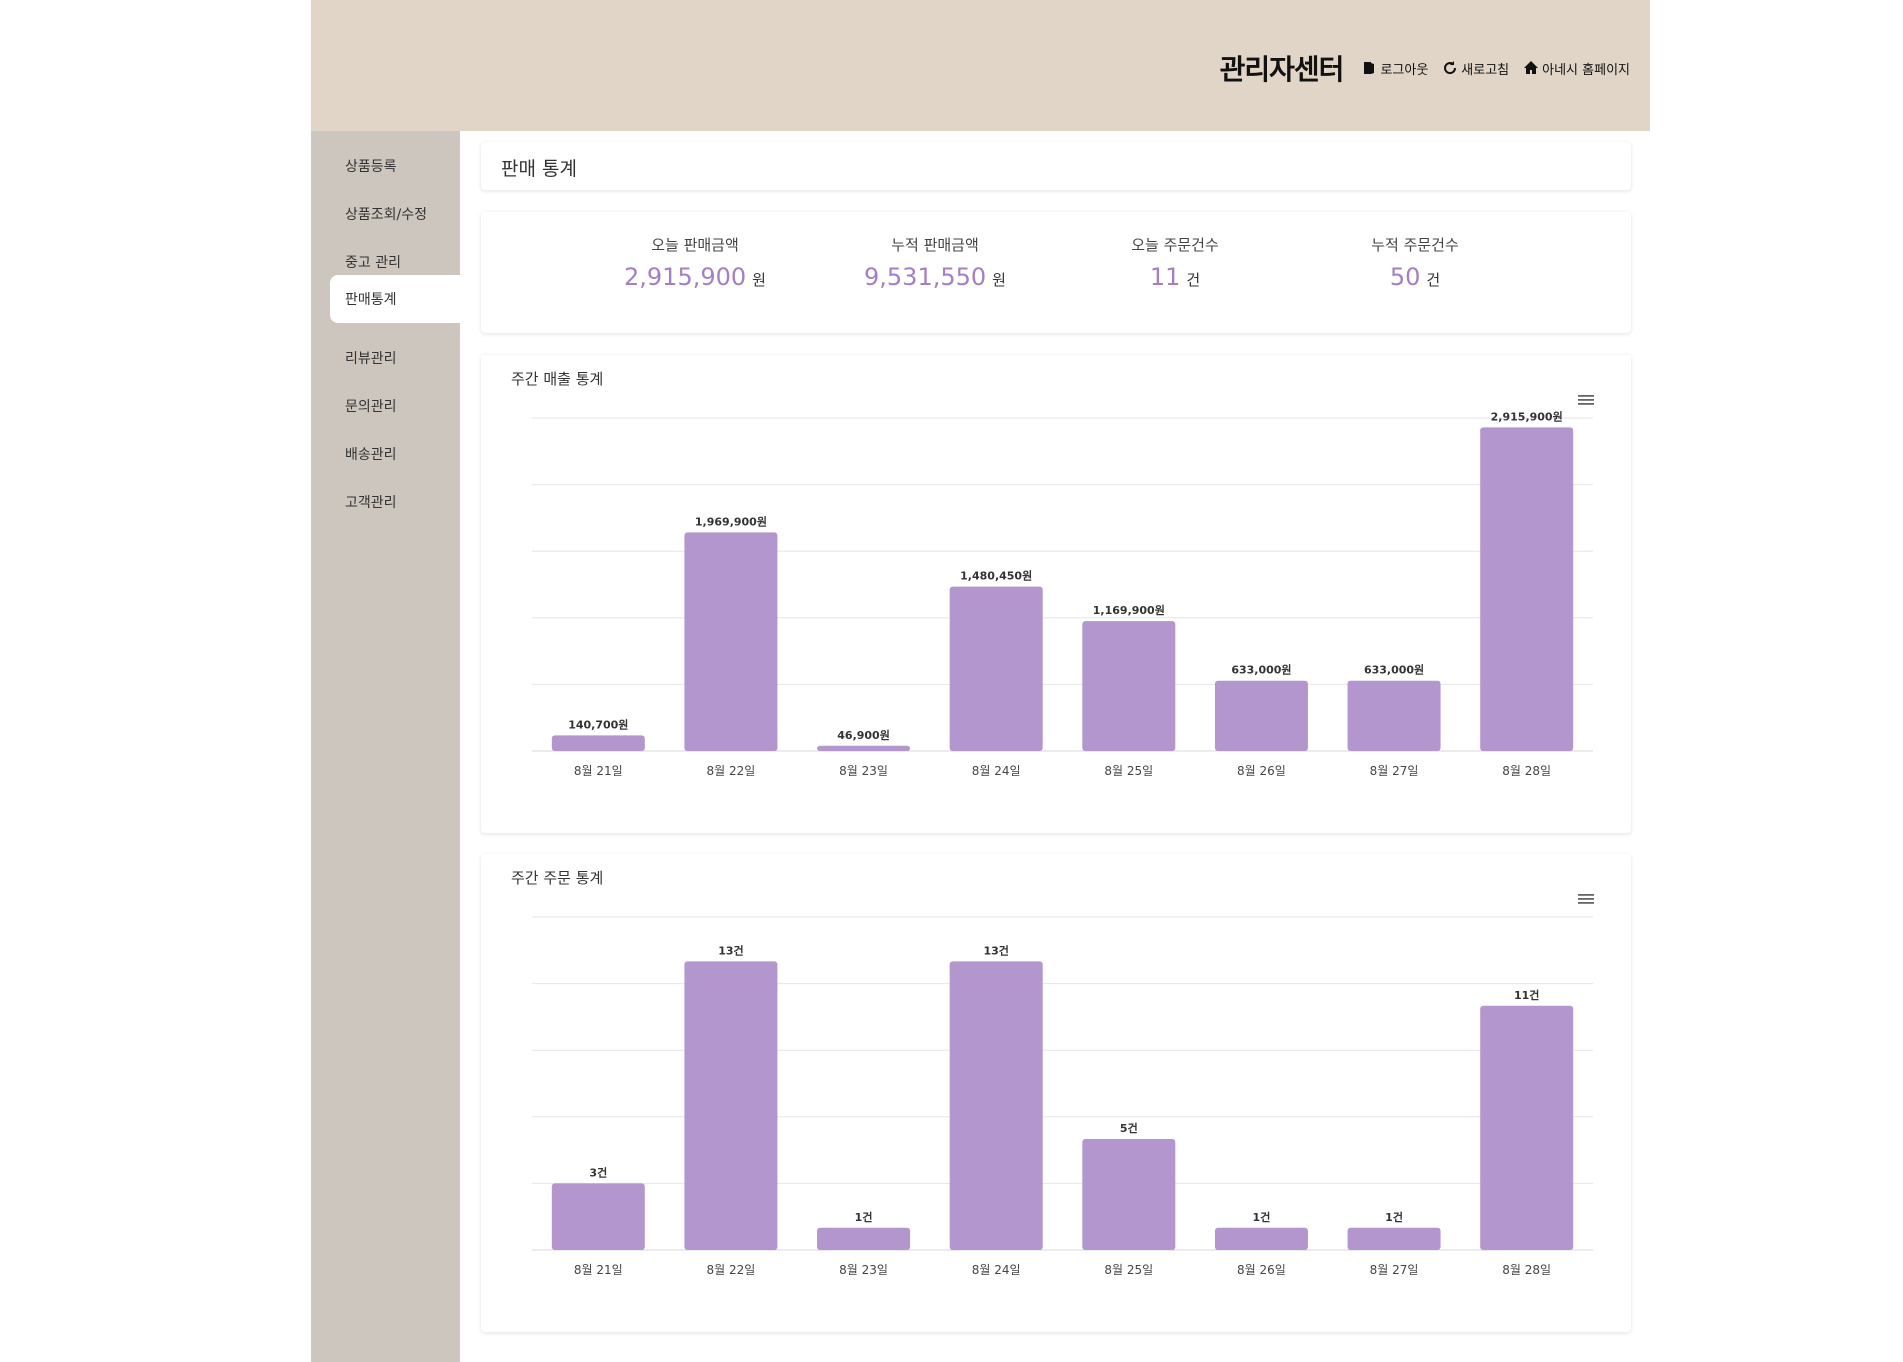 The height and width of the screenshot is (1362, 1903). What do you see at coordinates (980, 65) in the screenshot?
I see `top-header: 관리자센터 로그아웃 새로고침 아네시 홈페이지` at bounding box center [980, 65].